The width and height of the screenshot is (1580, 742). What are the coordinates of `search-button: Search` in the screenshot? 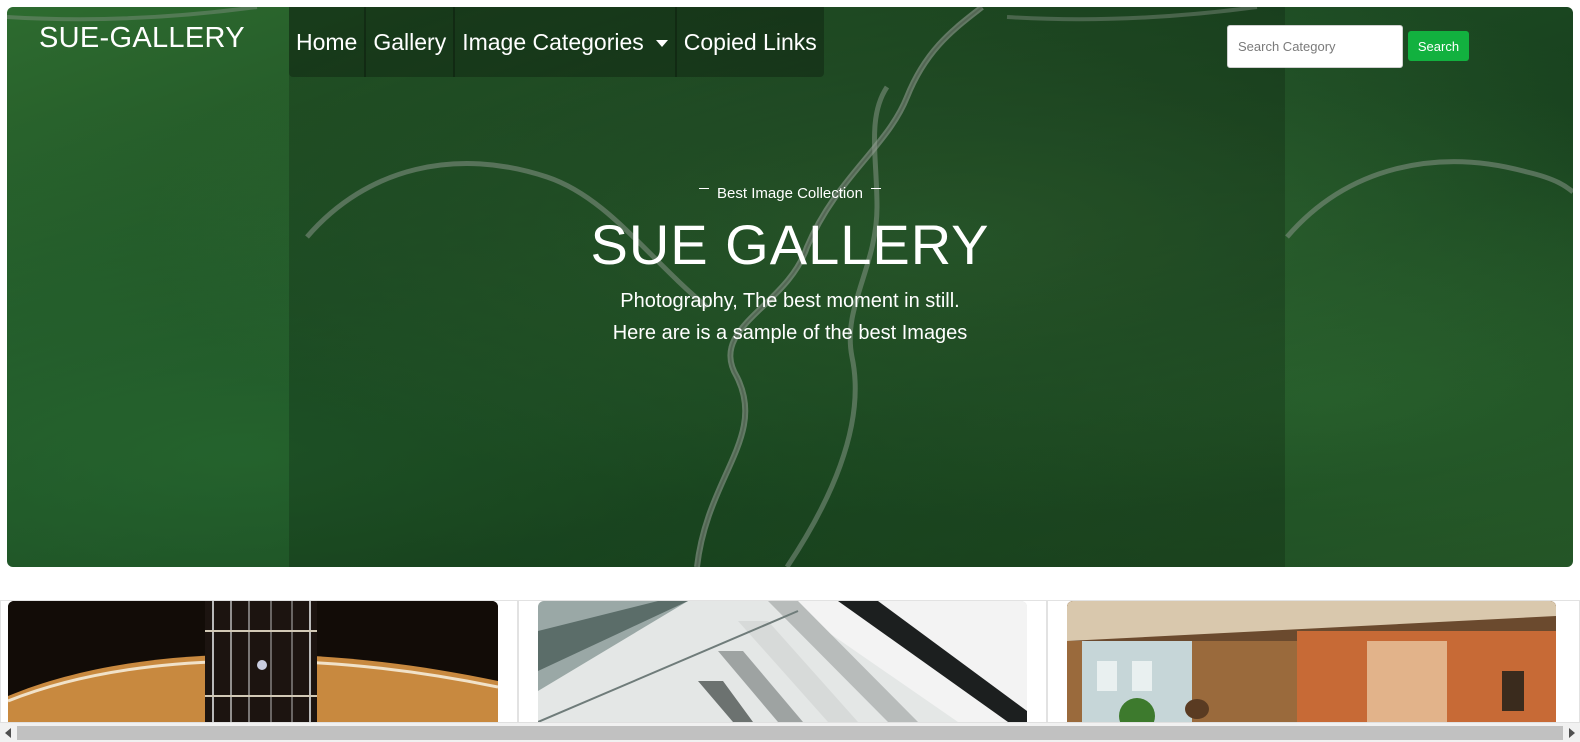 It's located at (1438, 46).